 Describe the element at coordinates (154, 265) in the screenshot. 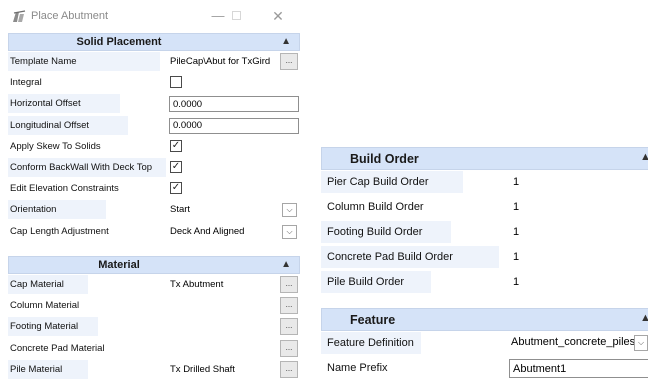

I see `material-header: Material ▲` at that location.